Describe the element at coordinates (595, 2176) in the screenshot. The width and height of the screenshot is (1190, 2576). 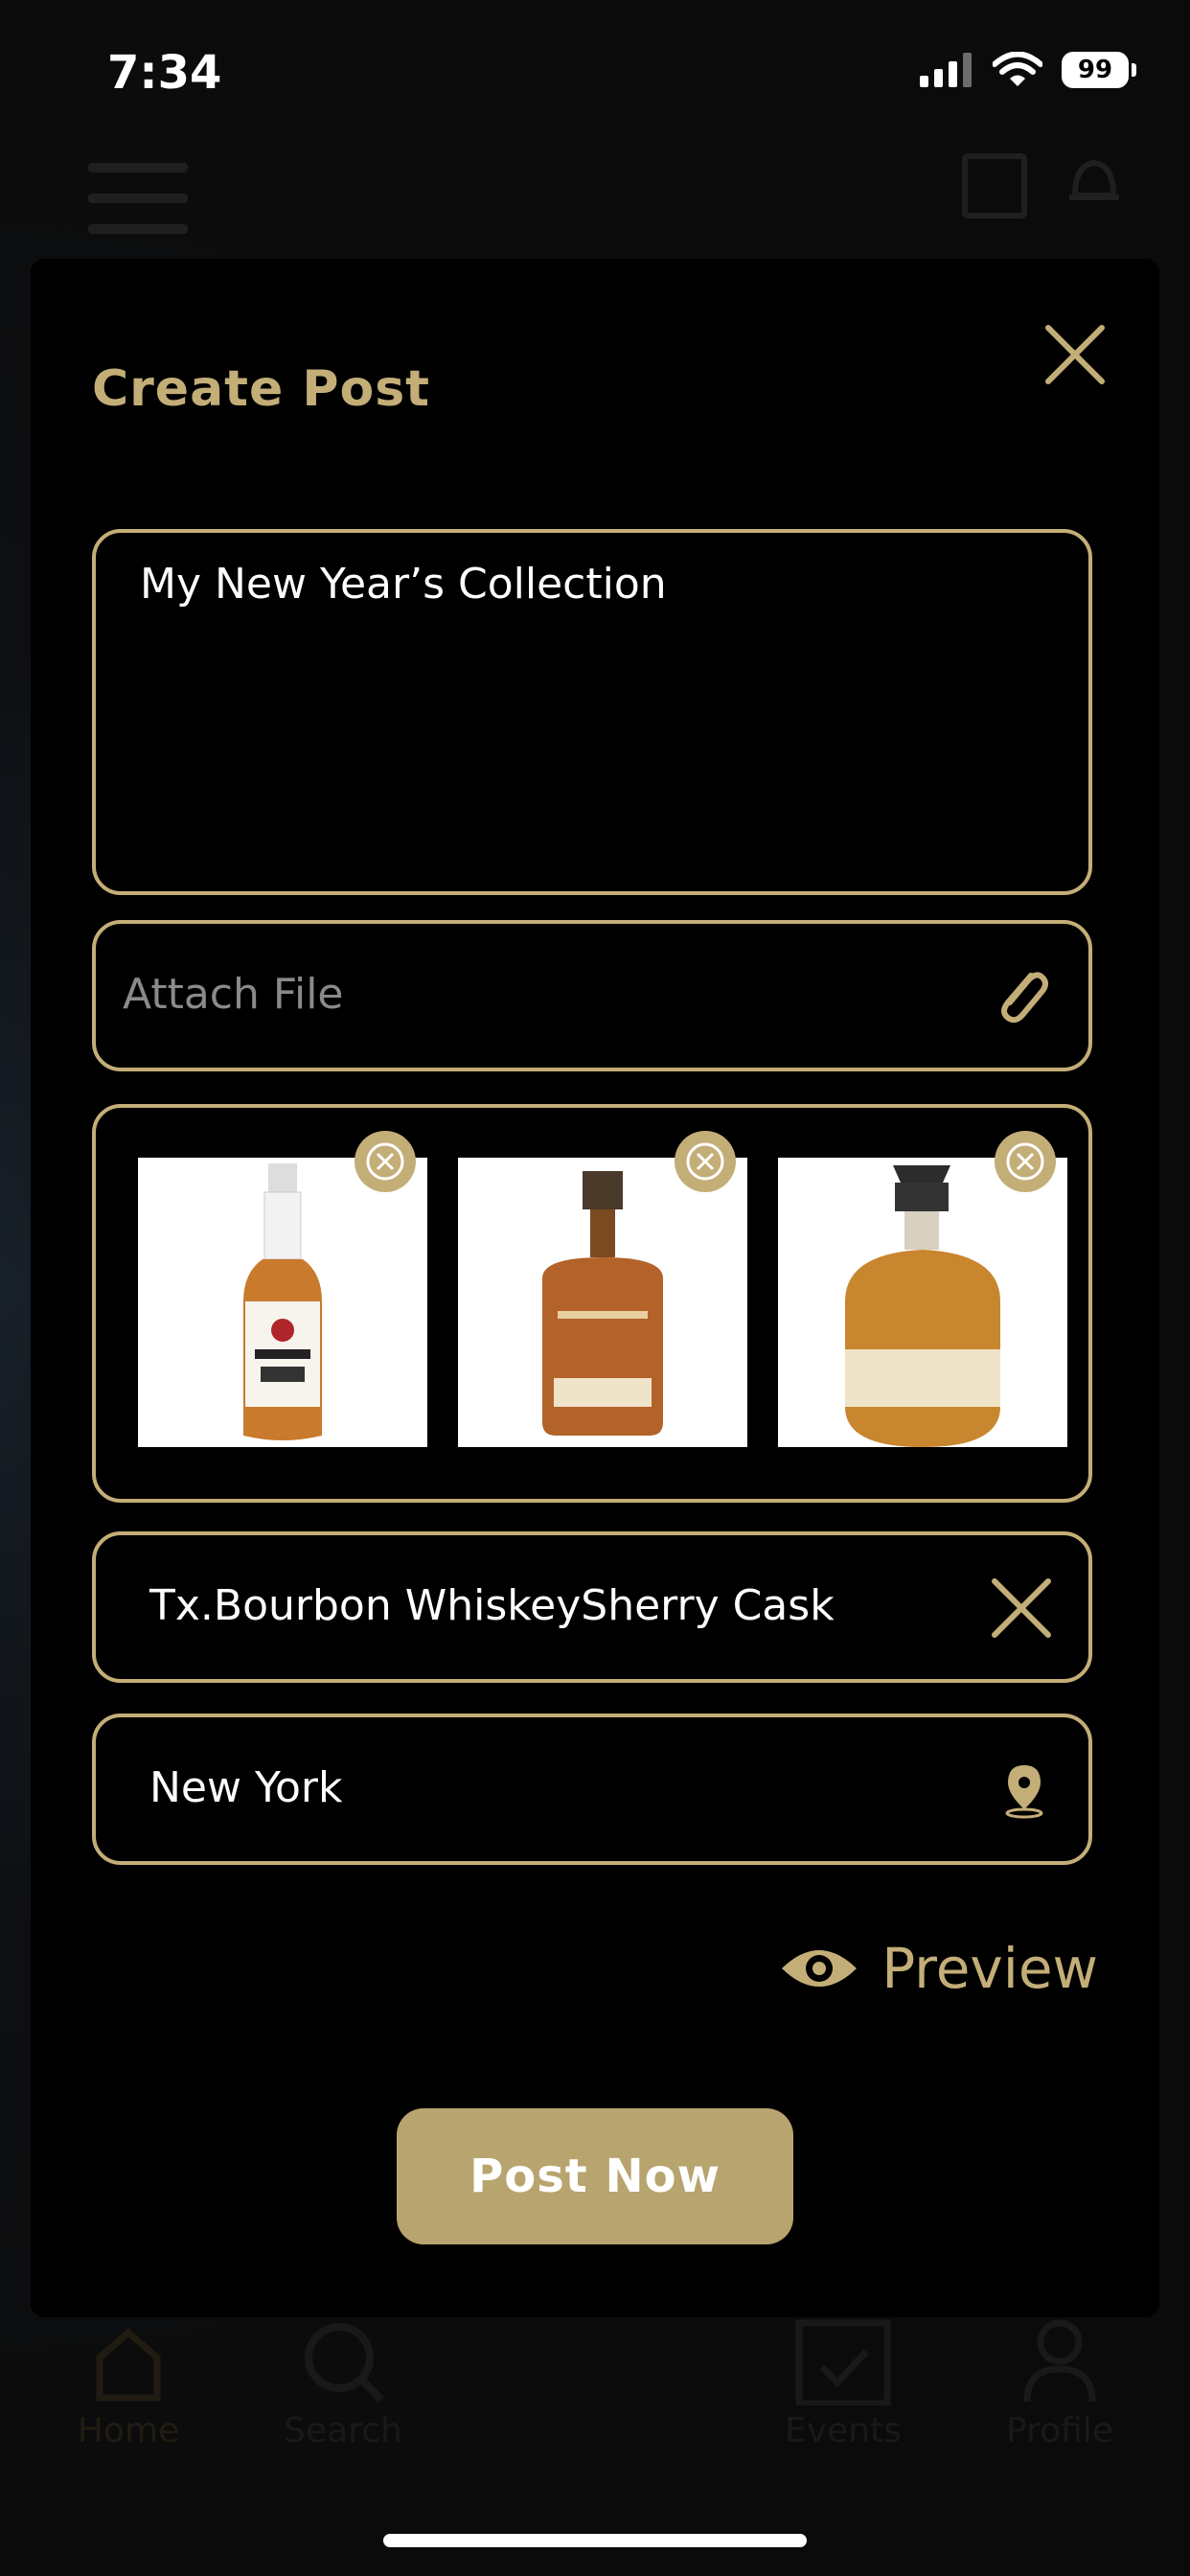
I see `post-now-button: Post Now` at that location.